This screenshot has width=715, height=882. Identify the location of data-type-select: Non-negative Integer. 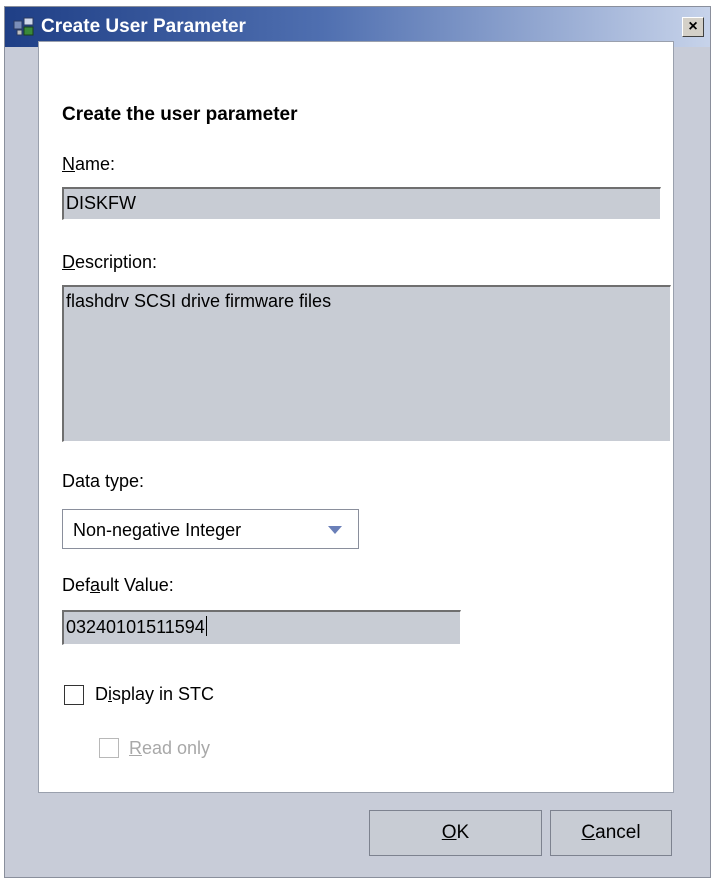
(210, 529).